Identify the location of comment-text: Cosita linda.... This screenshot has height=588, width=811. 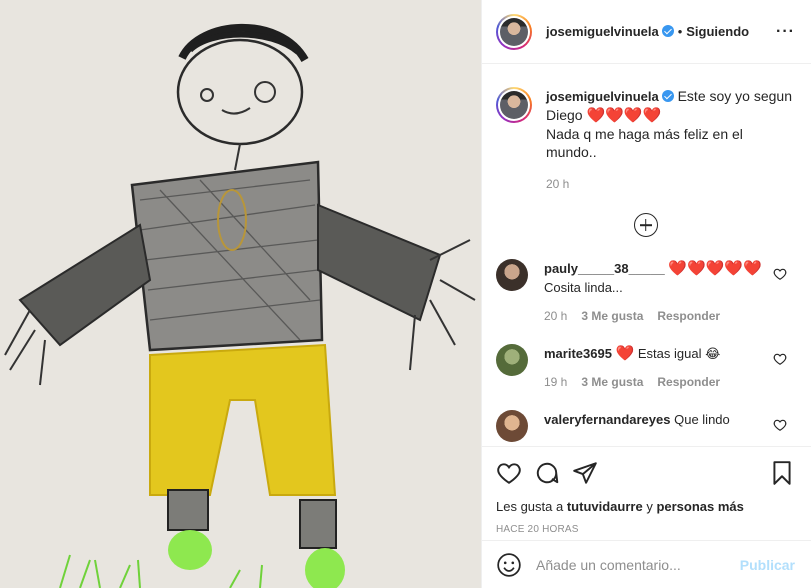
(583, 287).